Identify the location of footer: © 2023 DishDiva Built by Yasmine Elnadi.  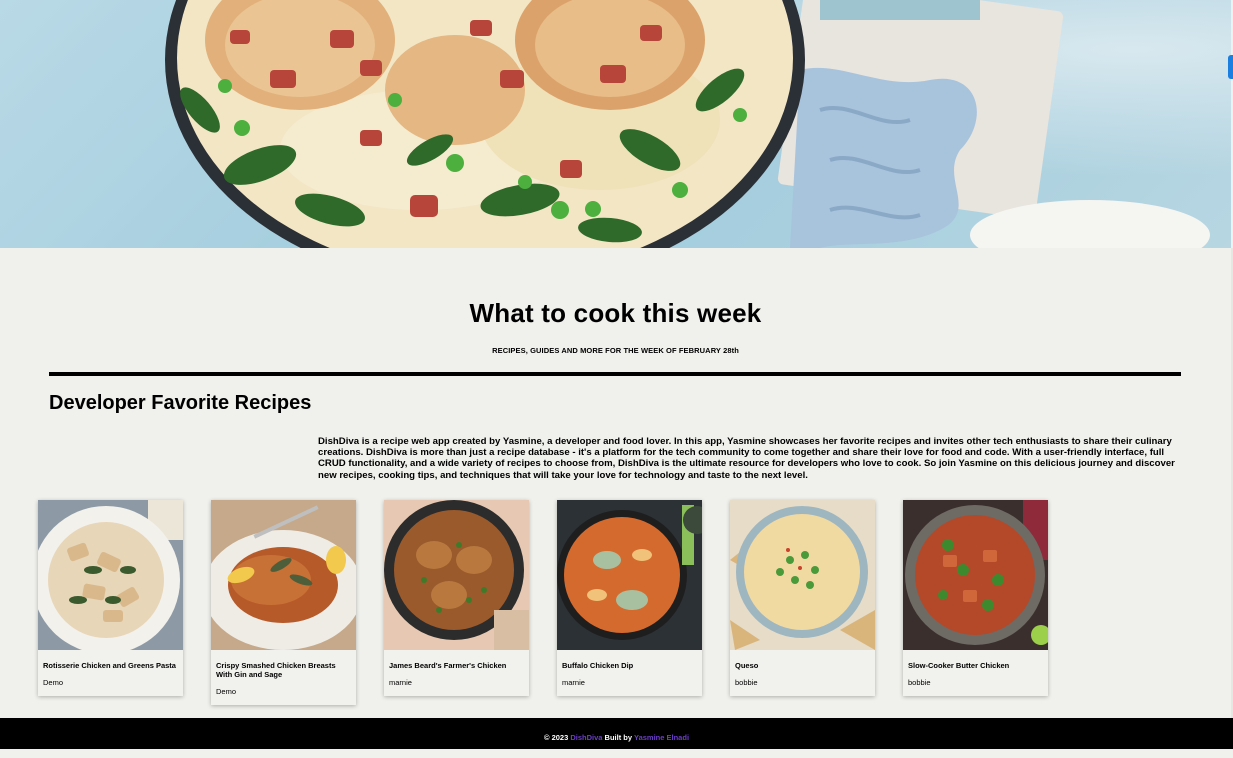
(616, 733).